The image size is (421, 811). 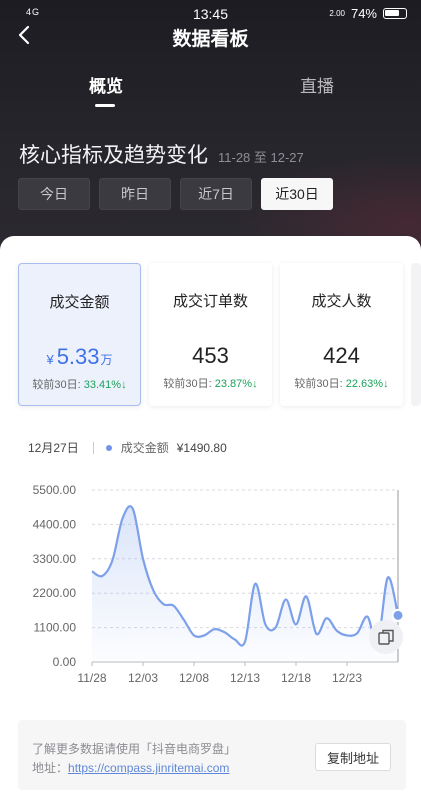 What do you see at coordinates (194, 678) in the screenshot?
I see `x-tick-label: 12/08` at bounding box center [194, 678].